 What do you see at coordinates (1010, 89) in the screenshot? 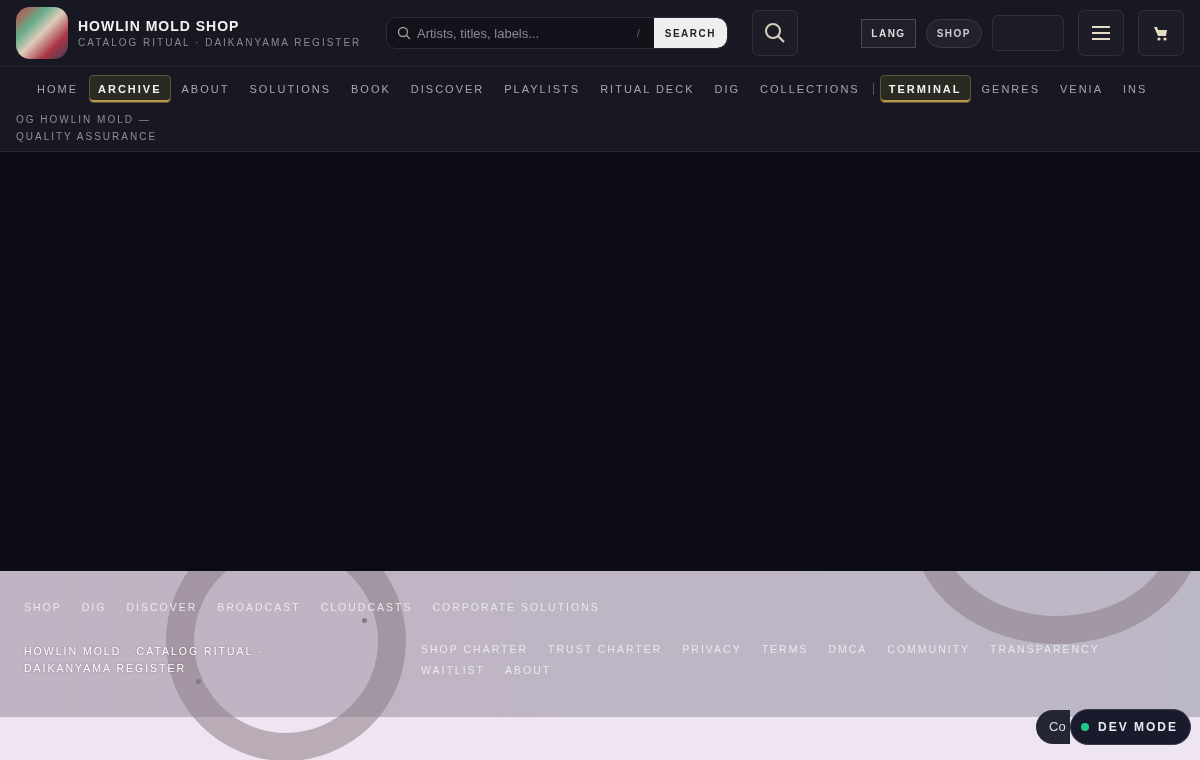
I see `nav-tab: GENRES` at bounding box center [1010, 89].